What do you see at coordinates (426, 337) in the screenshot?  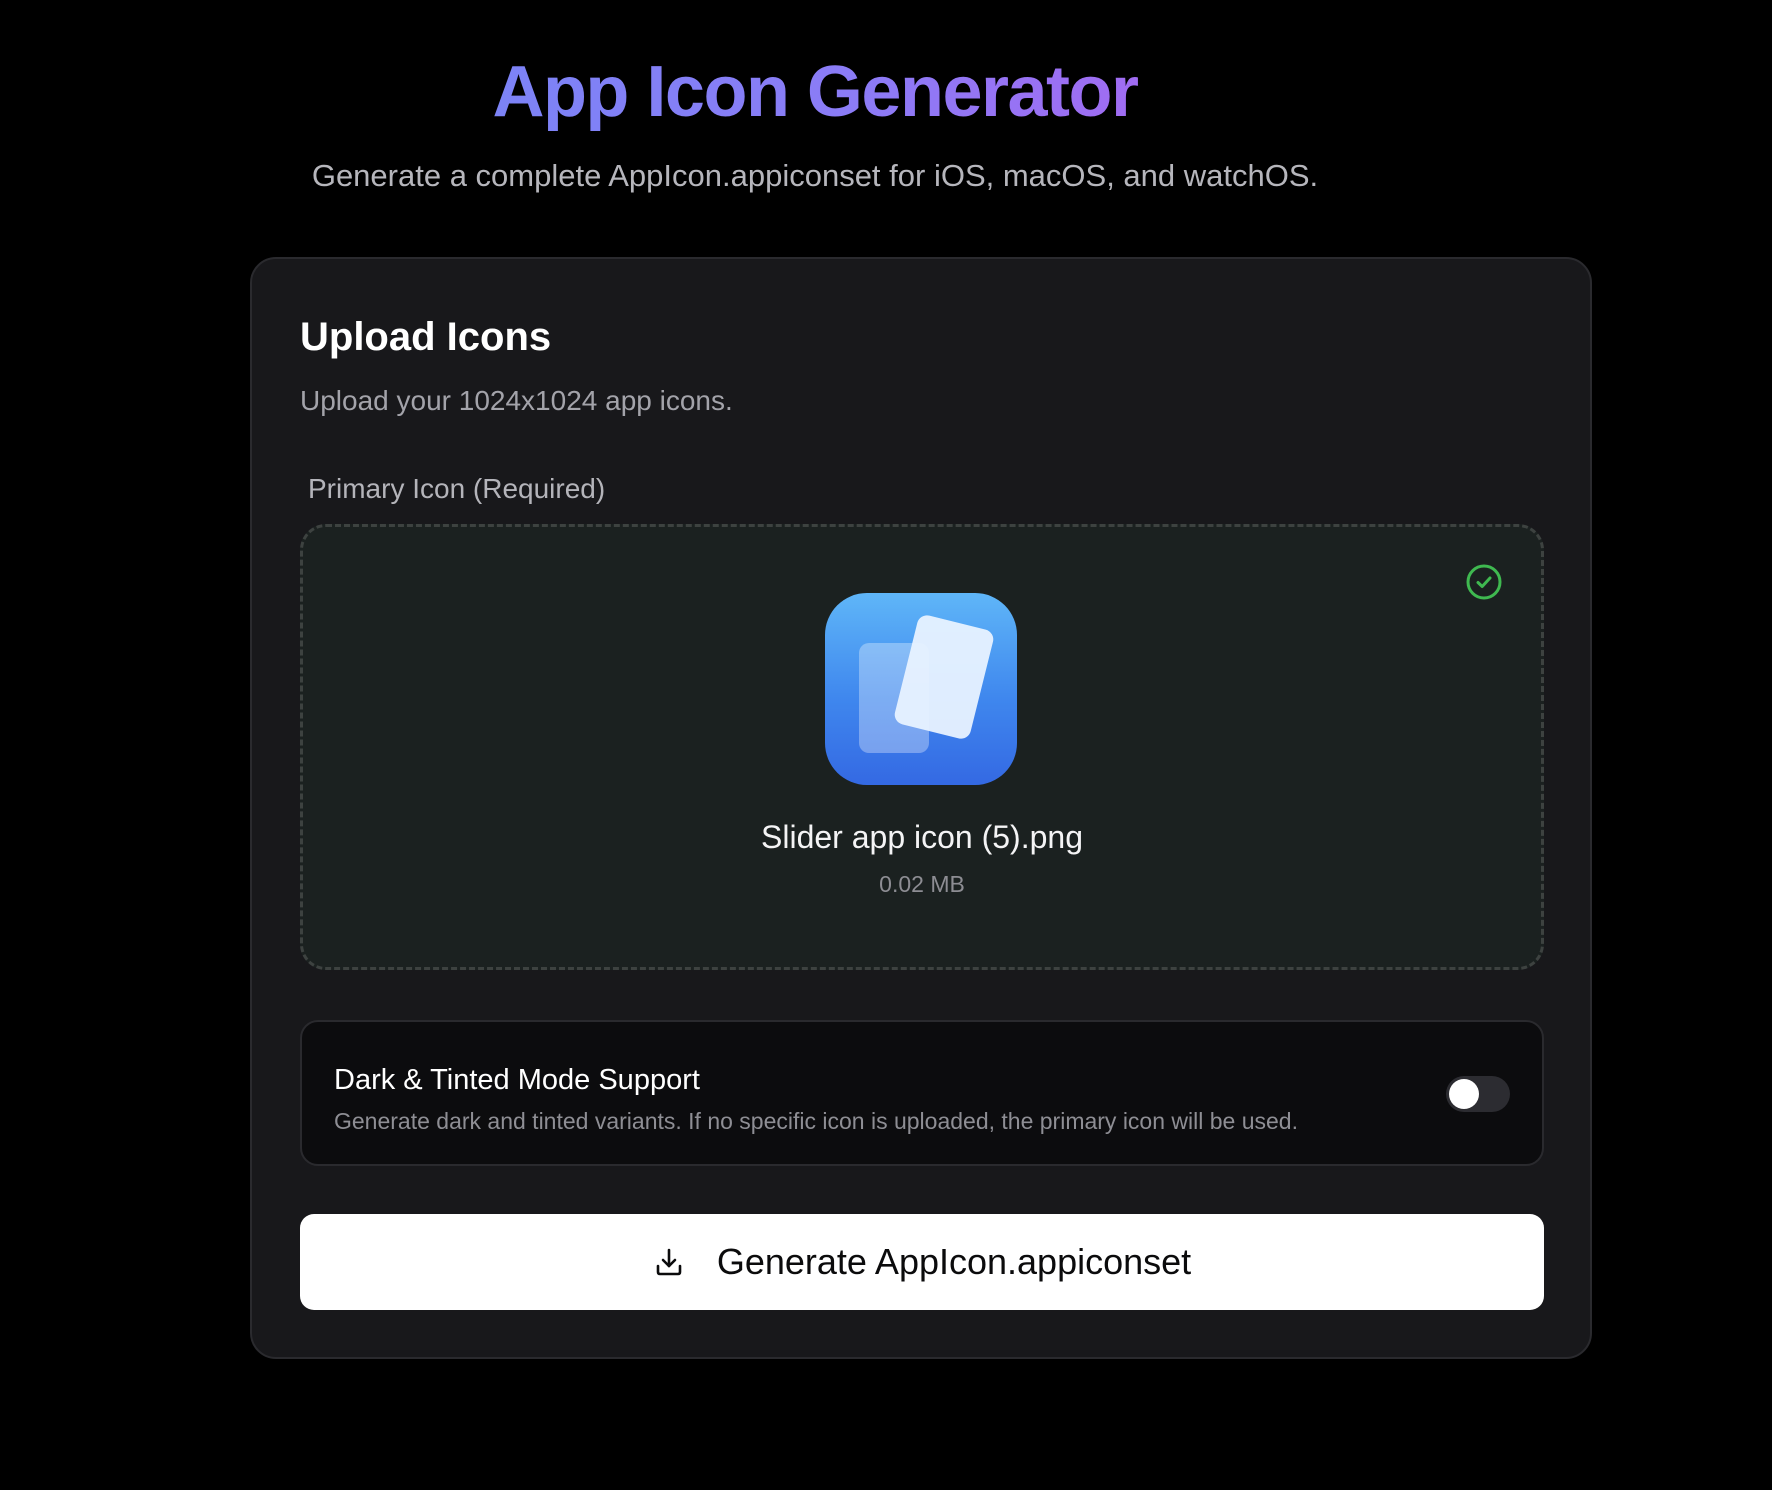 I see `card-title: Upload Icons` at bounding box center [426, 337].